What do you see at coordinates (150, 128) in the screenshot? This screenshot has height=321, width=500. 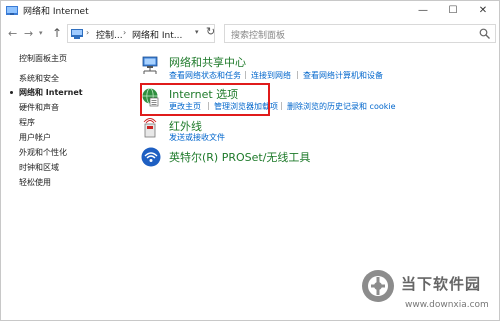 I see `infrared-icon` at bounding box center [150, 128].